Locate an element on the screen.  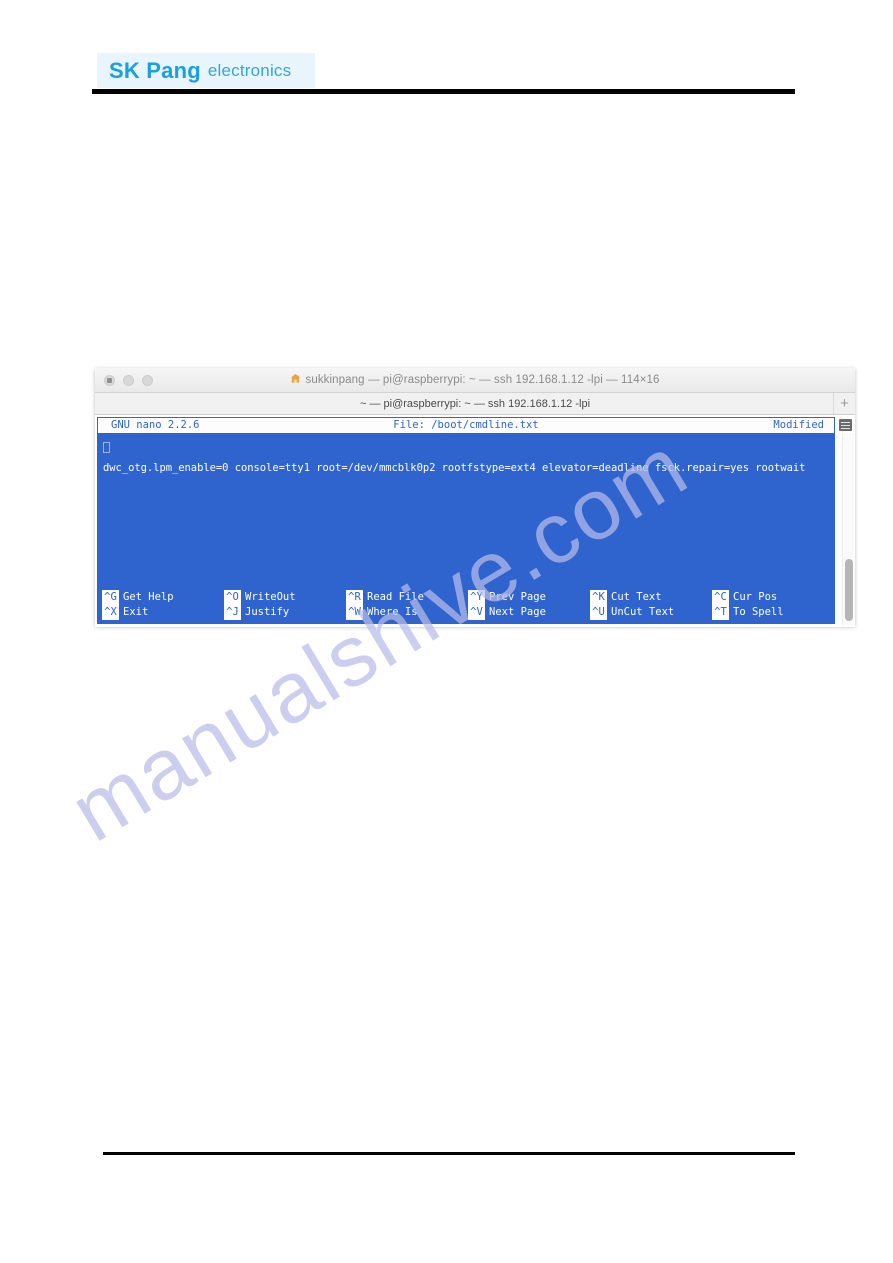
shortcut-label: Next Page is located at coordinates (517, 612).